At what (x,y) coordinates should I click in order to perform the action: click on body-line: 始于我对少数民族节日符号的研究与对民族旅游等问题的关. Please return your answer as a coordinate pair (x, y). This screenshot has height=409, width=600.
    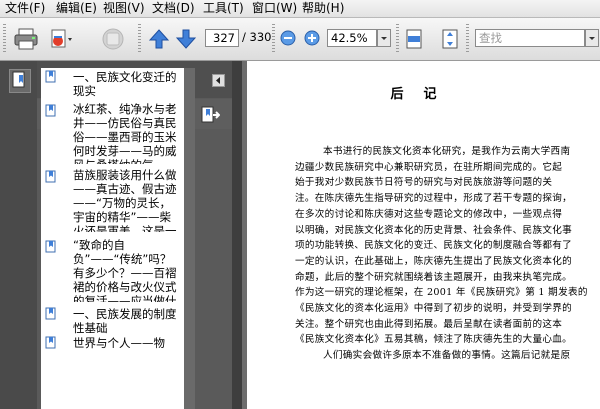
    Looking at the image, I should click on (424, 183).